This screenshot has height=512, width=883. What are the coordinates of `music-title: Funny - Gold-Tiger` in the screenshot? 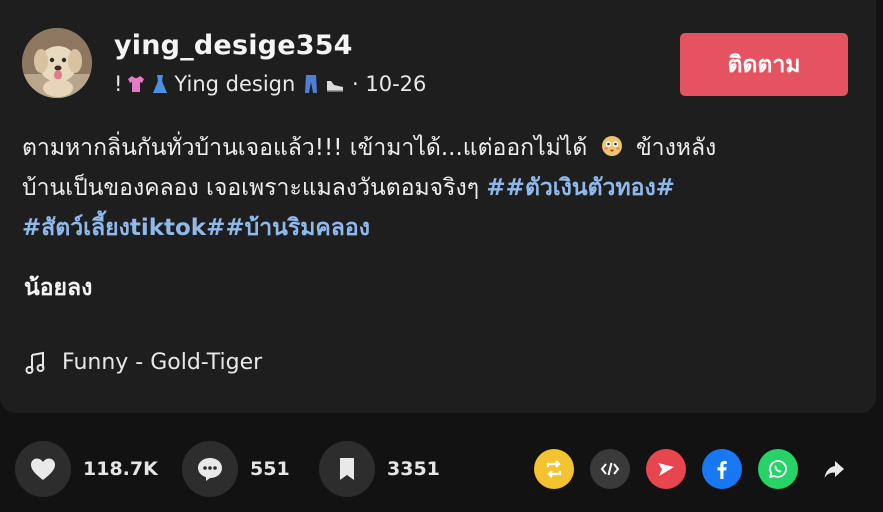 It's located at (162, 362).